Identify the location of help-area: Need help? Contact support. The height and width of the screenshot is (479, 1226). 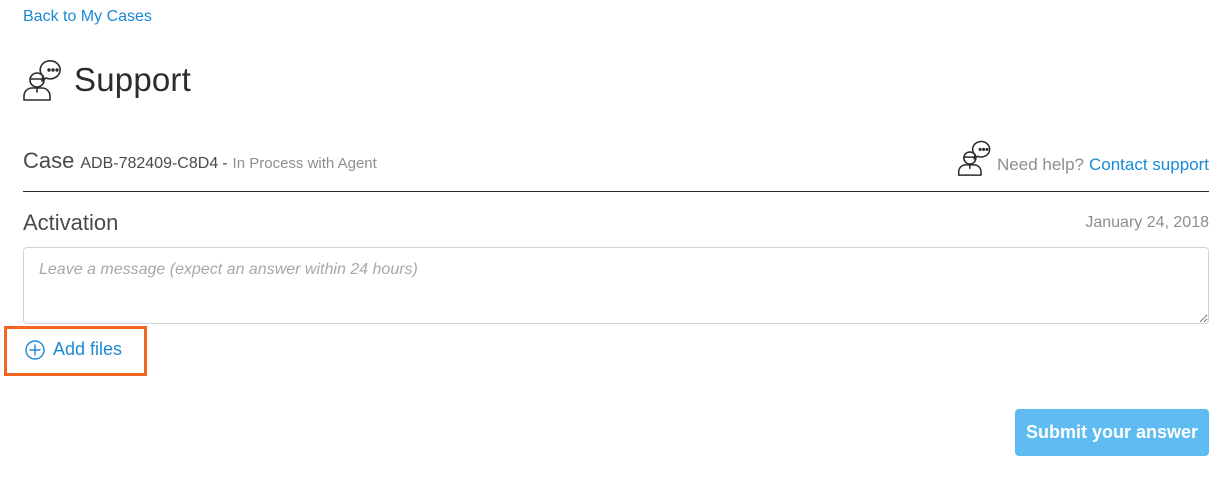
(1083, 158).